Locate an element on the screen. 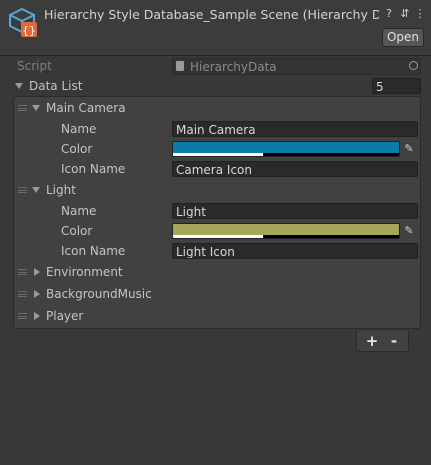  list-item-title: BackgroundMusic is located at coordinates (99, 294).